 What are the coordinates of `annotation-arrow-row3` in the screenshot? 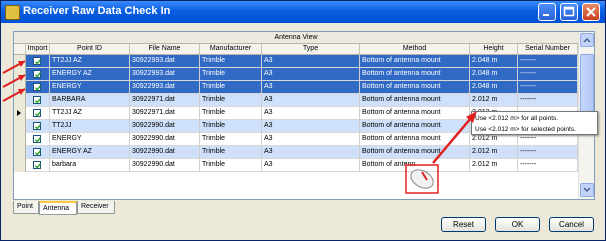 It's located at (14, 95).